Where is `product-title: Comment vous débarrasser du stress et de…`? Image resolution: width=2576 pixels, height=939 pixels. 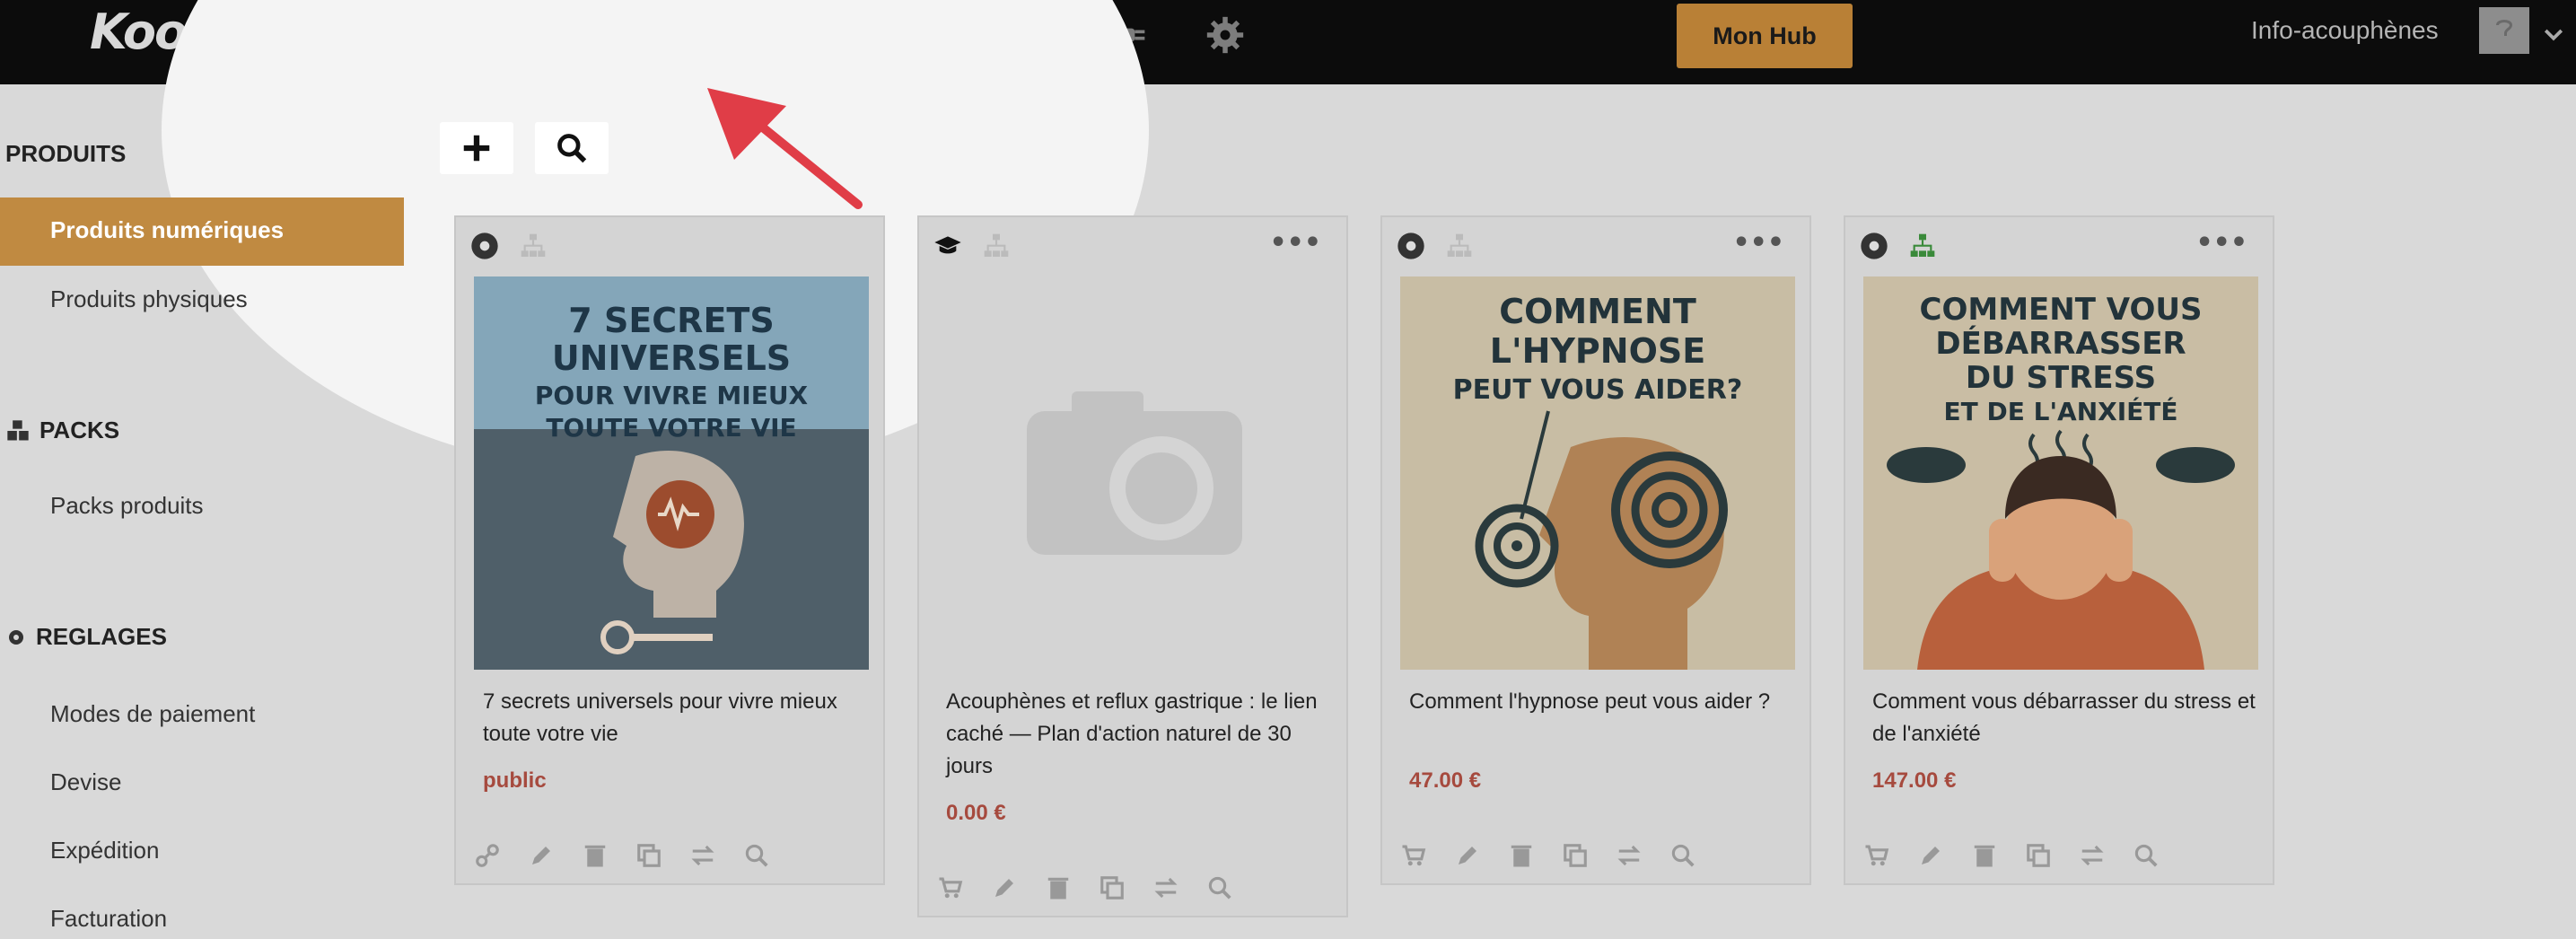
product-title: Comment vous débarrasser du stress et de… is located at coordinates (2065, 718).